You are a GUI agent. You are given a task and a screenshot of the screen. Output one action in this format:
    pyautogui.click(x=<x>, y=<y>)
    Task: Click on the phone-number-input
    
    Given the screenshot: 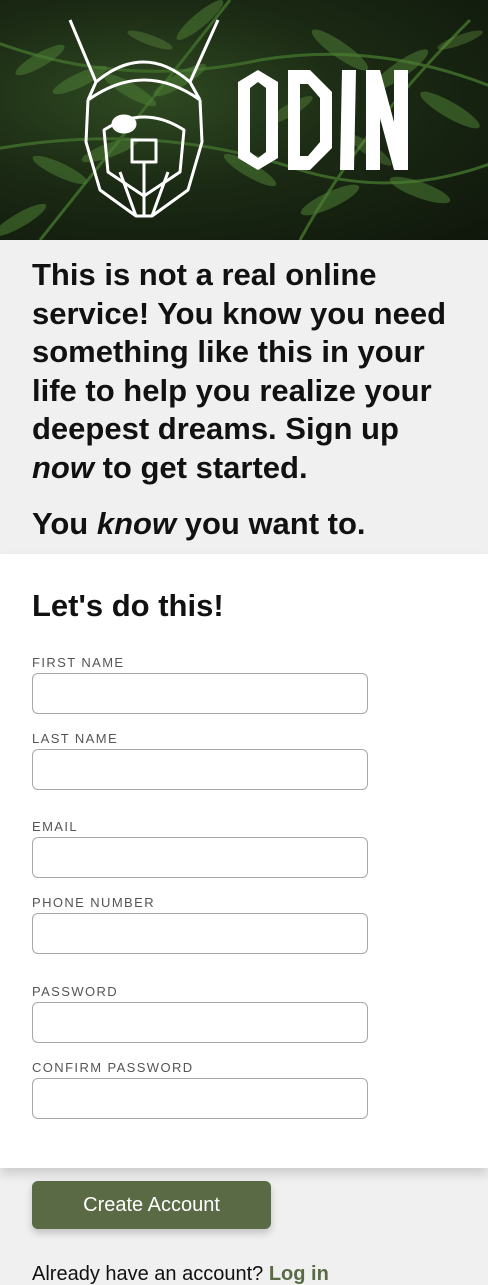 What is the action you would take?
    pyautogui.click(x=200, y=933)
    